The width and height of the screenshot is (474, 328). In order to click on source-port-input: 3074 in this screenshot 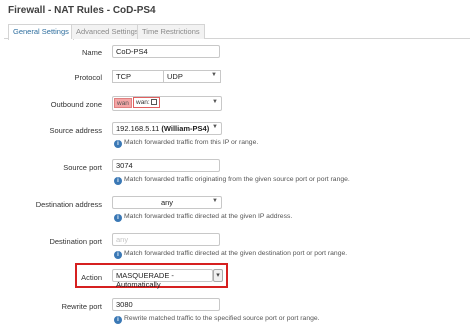, I will do `click(166, 165)`.